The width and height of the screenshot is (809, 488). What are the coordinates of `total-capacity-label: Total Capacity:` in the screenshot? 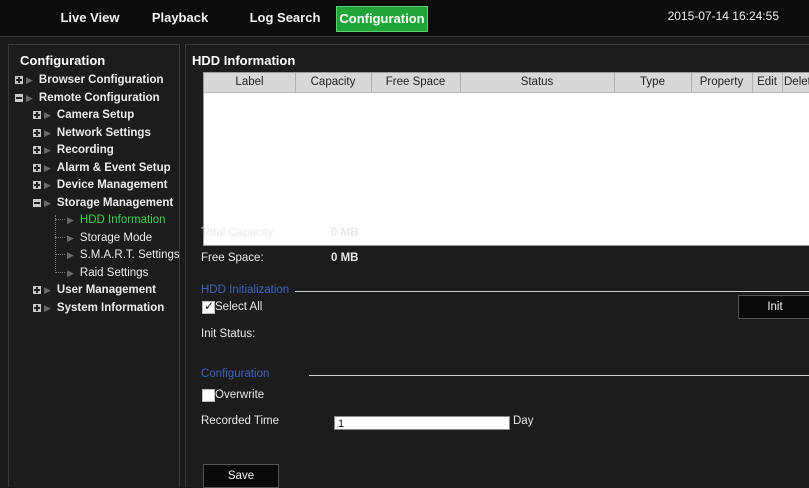 It's located at (239, 233).